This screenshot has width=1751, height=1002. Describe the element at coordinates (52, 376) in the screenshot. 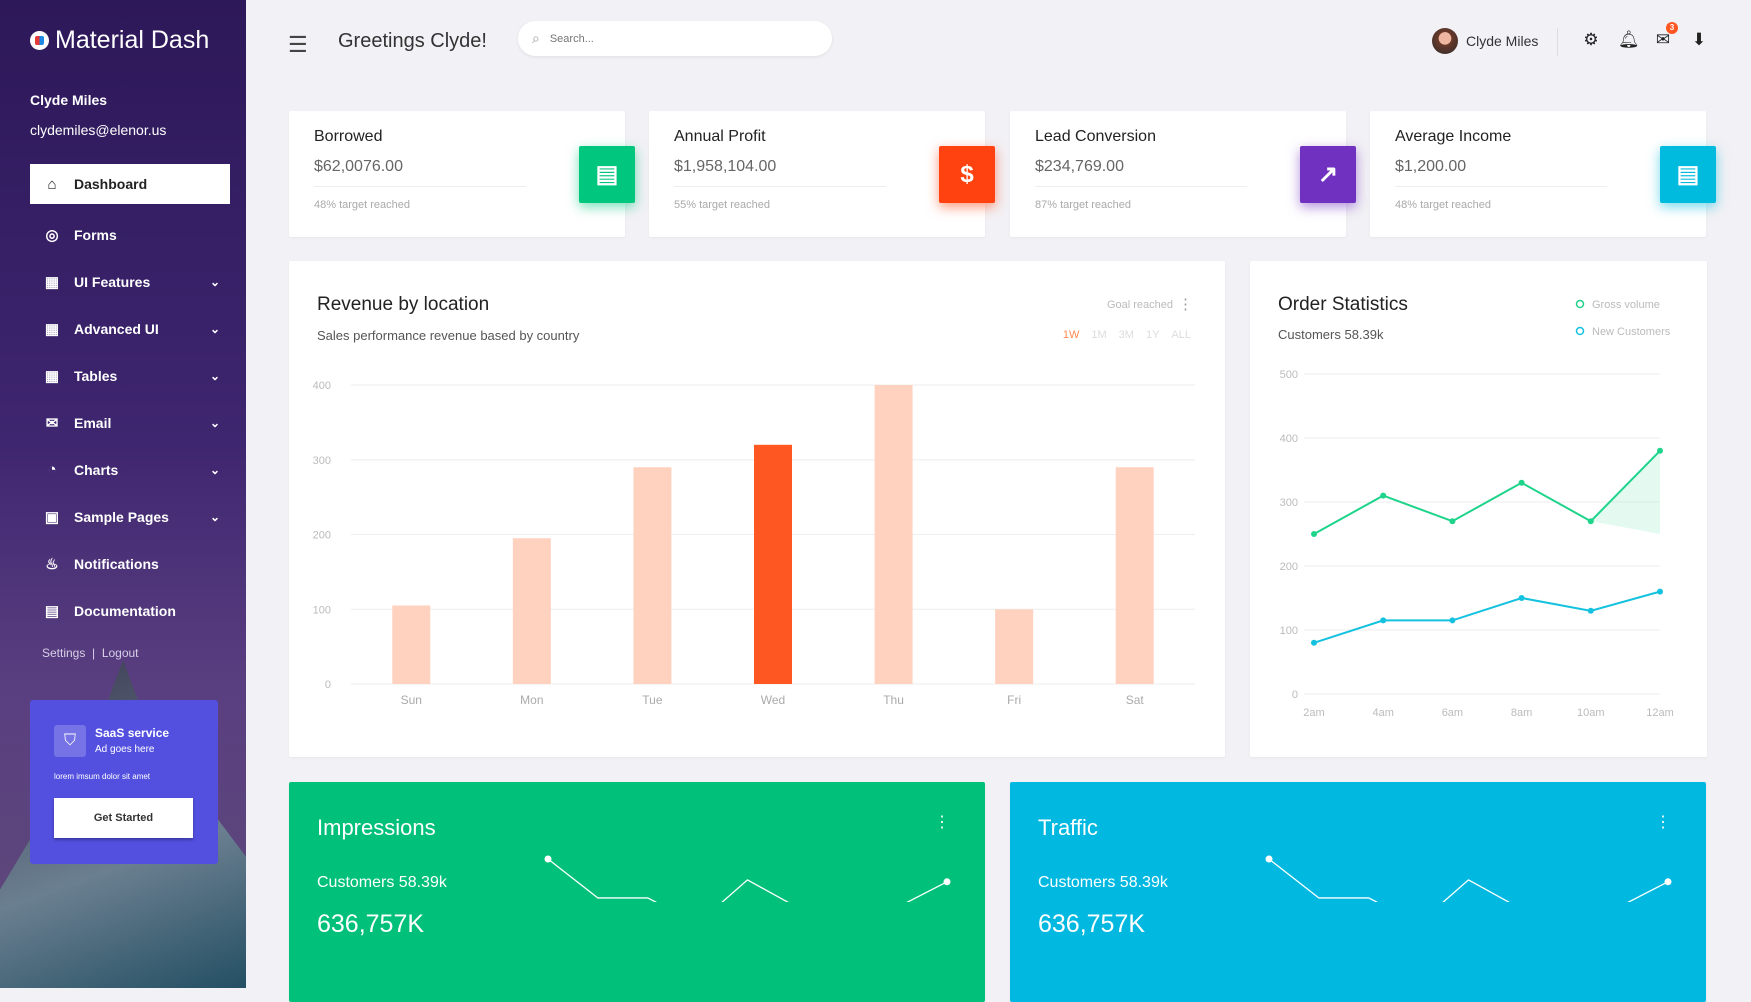

I see `grid-icon: ▦` at that location.